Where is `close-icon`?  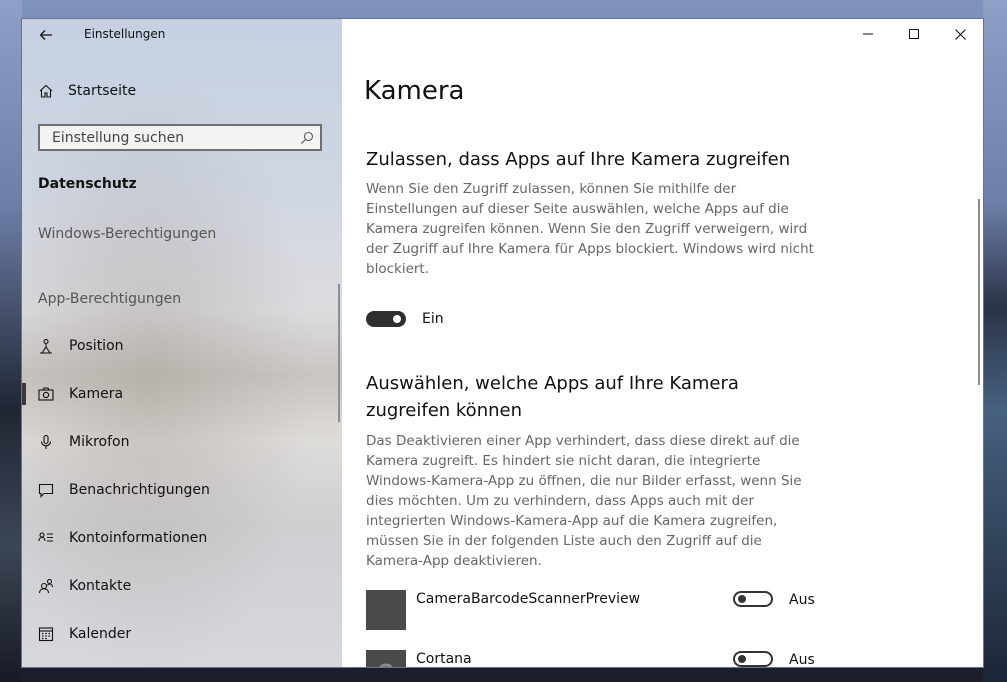
close-icon is located at coordinates (960, 34).